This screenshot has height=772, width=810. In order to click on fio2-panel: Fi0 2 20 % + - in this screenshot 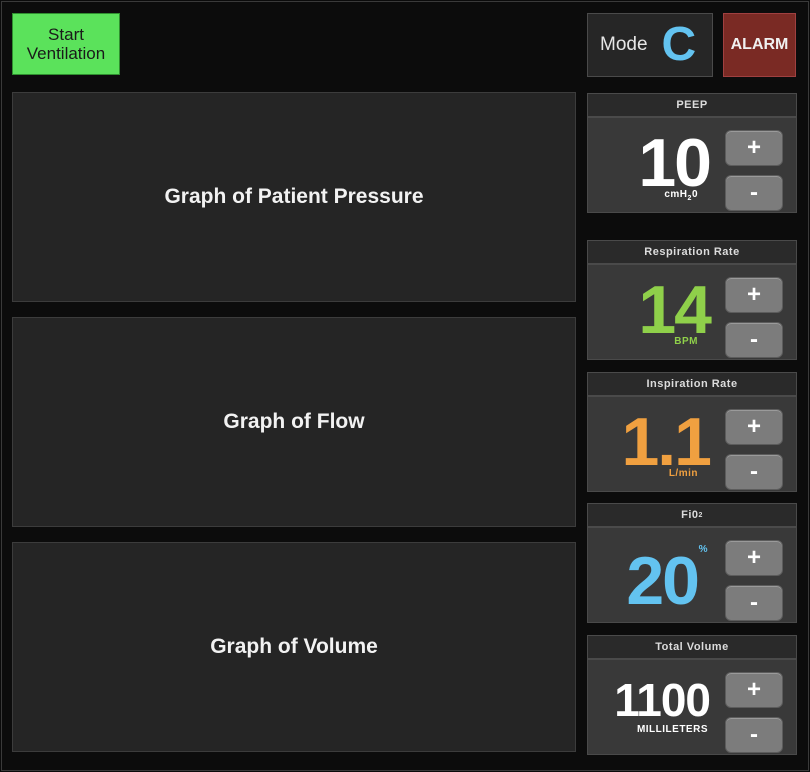, I will do `click(692, 563)`.